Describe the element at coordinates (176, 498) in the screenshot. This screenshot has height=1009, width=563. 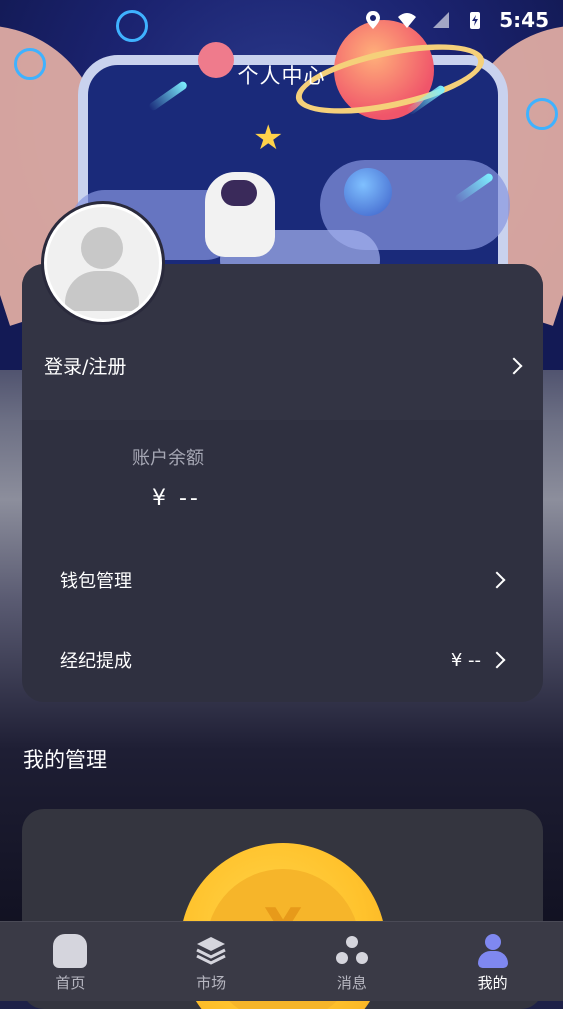
I see `balance-value: ¥ --` at that location.